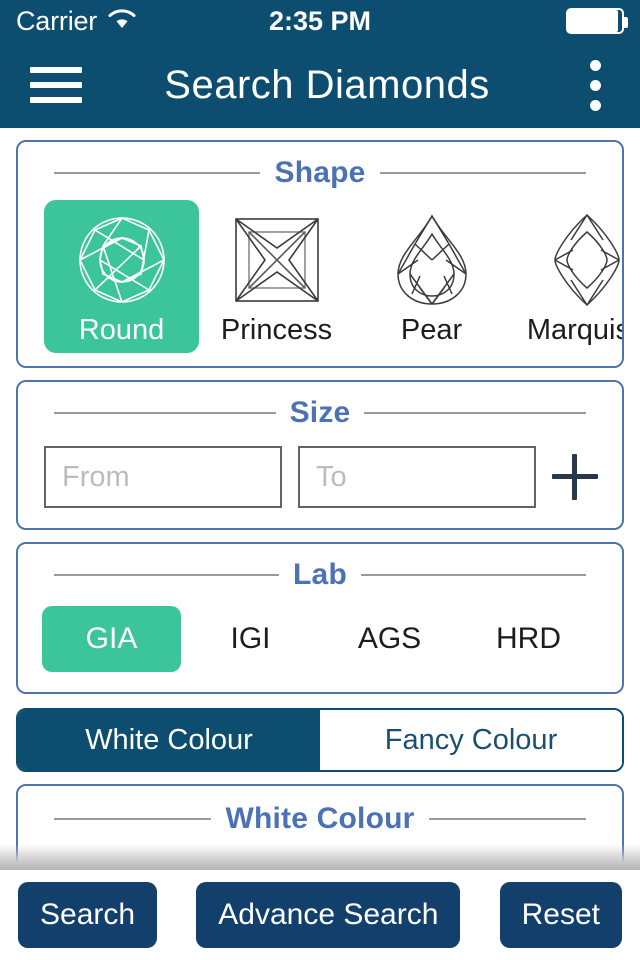  I want to click on size-to-input, so click(417, 477).